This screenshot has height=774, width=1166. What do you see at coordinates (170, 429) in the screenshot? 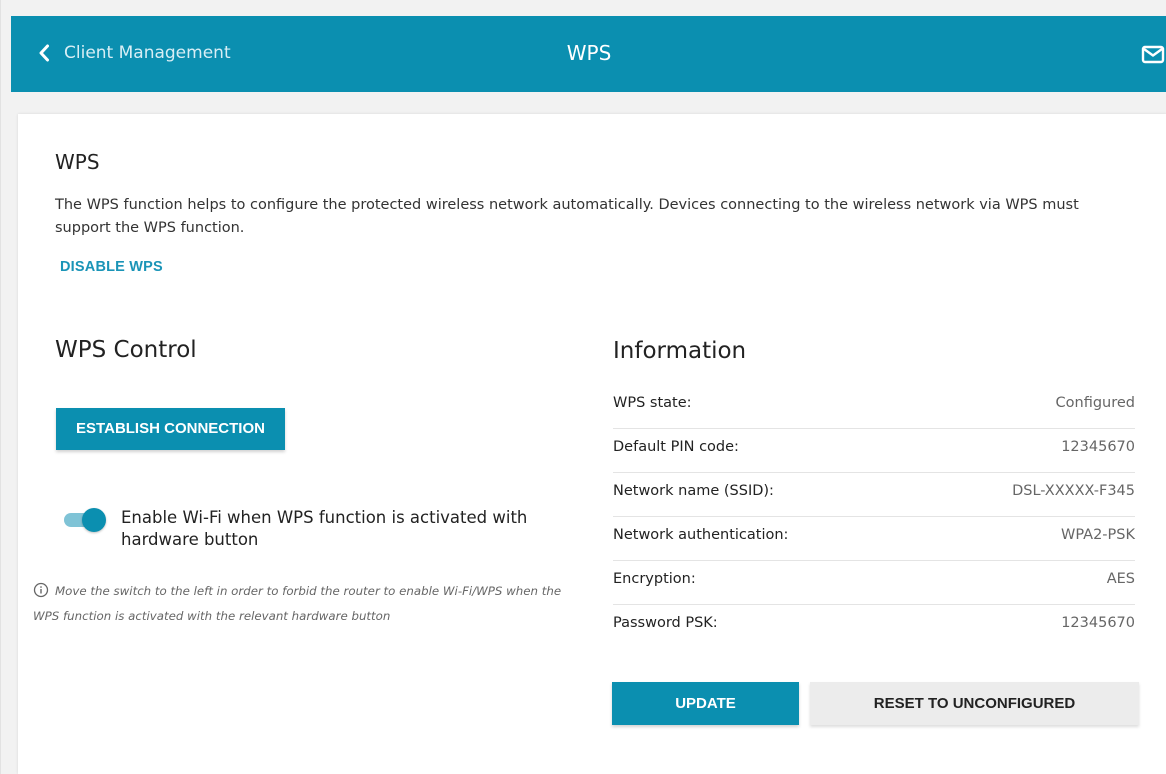
I see `establish-connection-button: ESTABLISH CONNECTION` at bounding box center [170, 429].